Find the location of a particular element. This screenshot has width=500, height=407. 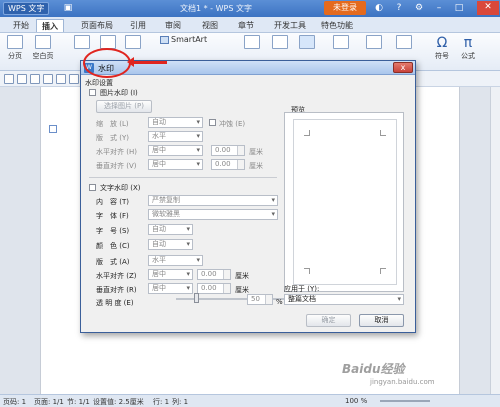

tab-references: 引用 is located at coordinates (138, 25).